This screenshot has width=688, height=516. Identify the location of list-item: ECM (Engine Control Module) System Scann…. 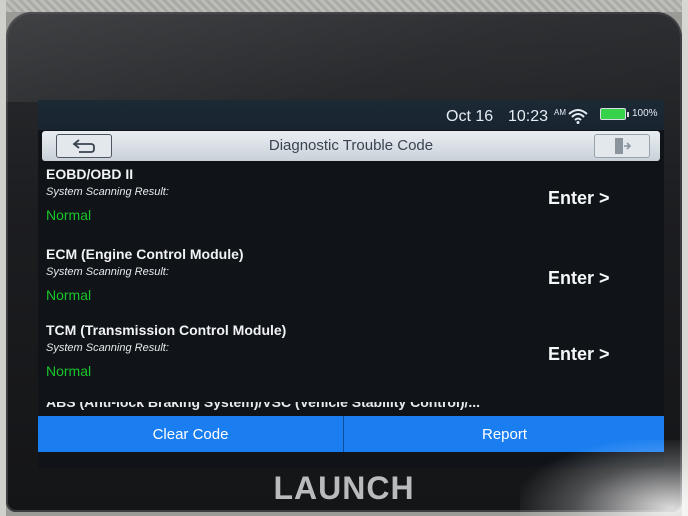
(351, 285).